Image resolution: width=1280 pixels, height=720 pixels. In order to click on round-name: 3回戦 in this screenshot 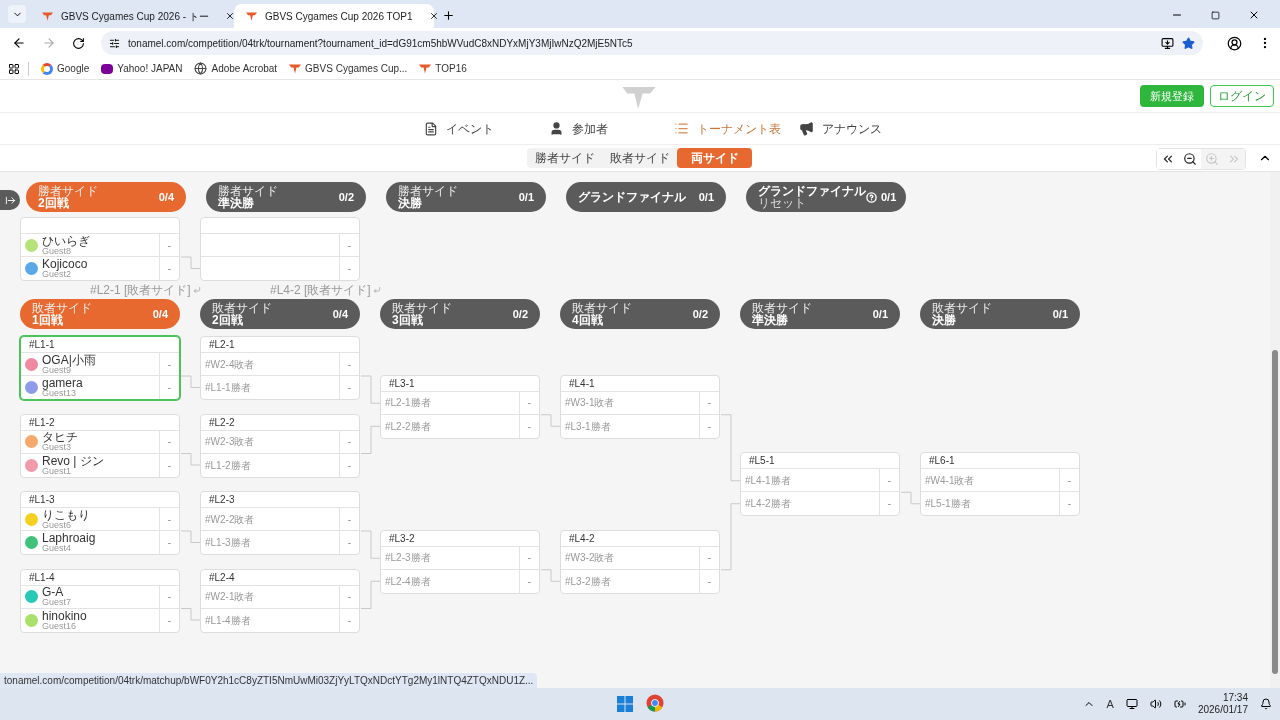, I will do `click(407, 320)`.